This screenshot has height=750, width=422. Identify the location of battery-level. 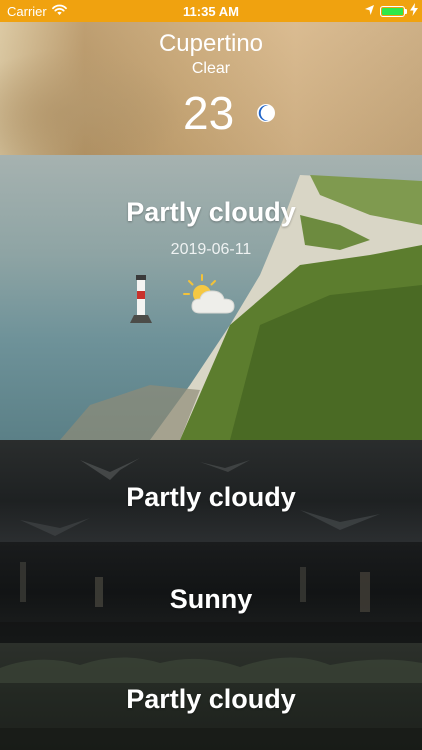
(392, 11).